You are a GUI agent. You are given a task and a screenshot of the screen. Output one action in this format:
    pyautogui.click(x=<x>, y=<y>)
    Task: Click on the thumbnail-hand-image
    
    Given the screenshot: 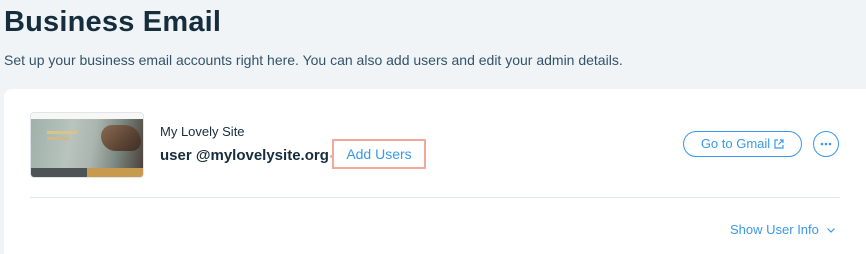 What is the action you would take?
    pyautogui.click(x=121, y=138)
    